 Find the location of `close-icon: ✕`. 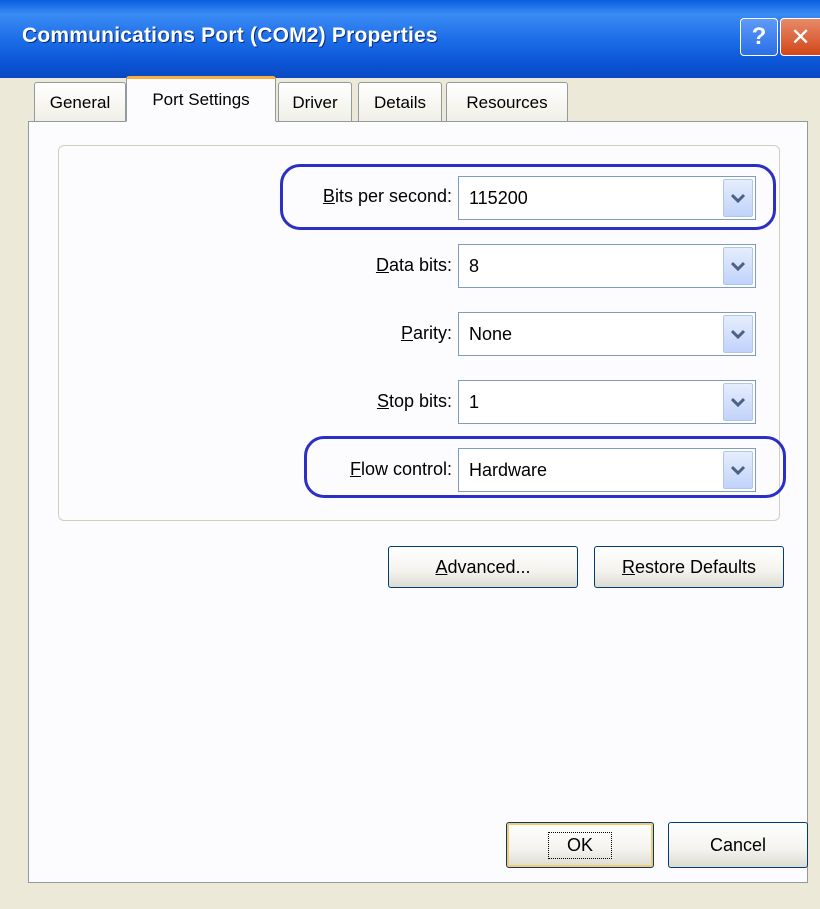

close-icon: ✕ is located at coordinates (800, 37).